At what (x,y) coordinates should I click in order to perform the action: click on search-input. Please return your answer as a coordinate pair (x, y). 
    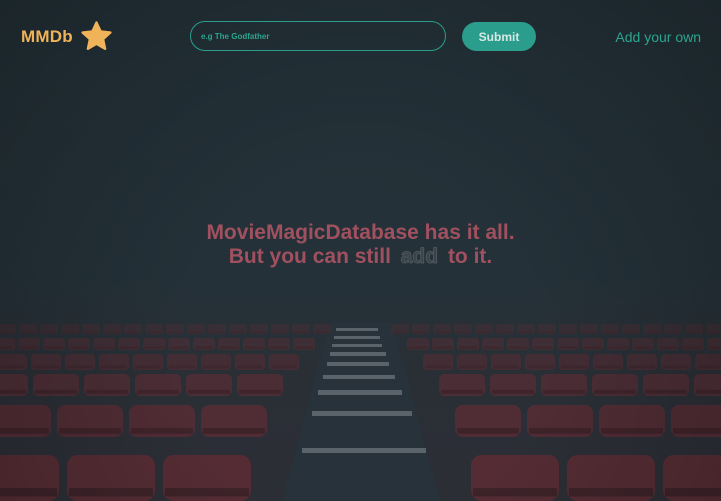
    Looking at the image, I should click on (318, 36).